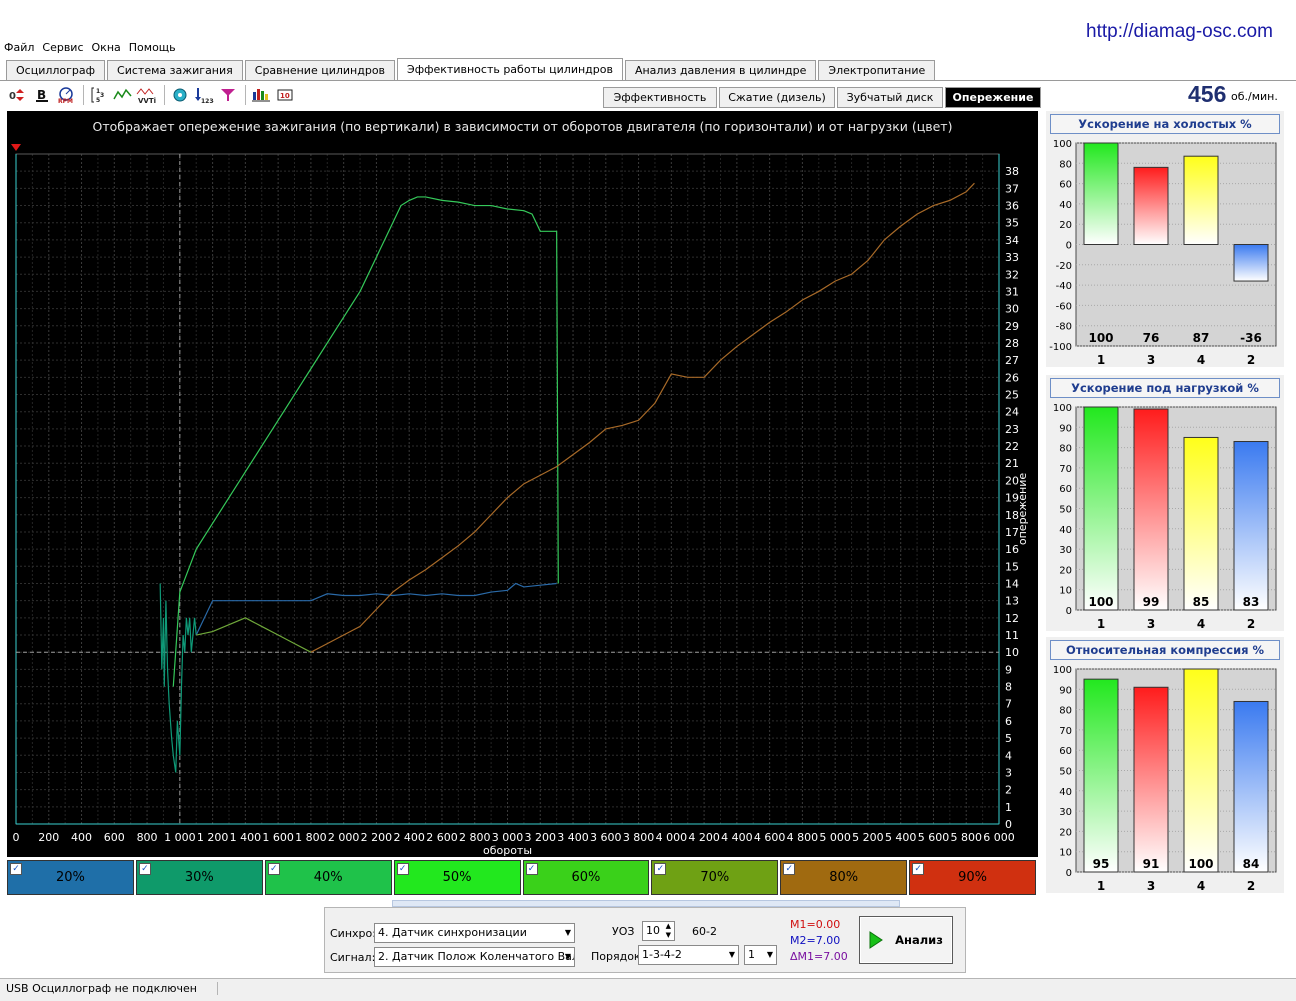  Describe the element at coordinates (1151, 602) in the screenshot. I see `bar-value-label: 99` at that location.